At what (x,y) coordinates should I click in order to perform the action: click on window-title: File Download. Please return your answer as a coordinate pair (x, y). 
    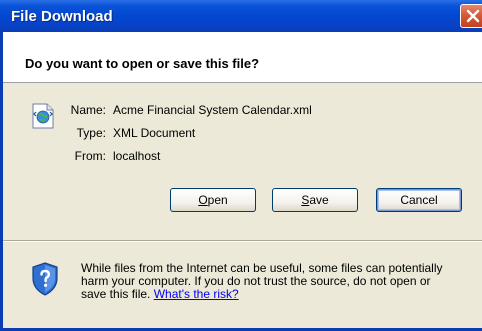
    Looking at the image, I should click on (62, 16).